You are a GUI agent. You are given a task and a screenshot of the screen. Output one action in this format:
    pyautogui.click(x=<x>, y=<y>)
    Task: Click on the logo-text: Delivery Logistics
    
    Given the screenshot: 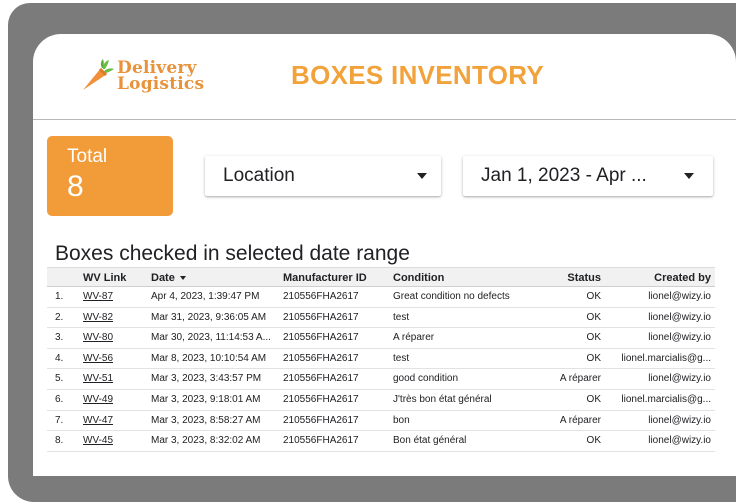 What is the action you would take?
    pyautogui.click(x=161, y=77)
    